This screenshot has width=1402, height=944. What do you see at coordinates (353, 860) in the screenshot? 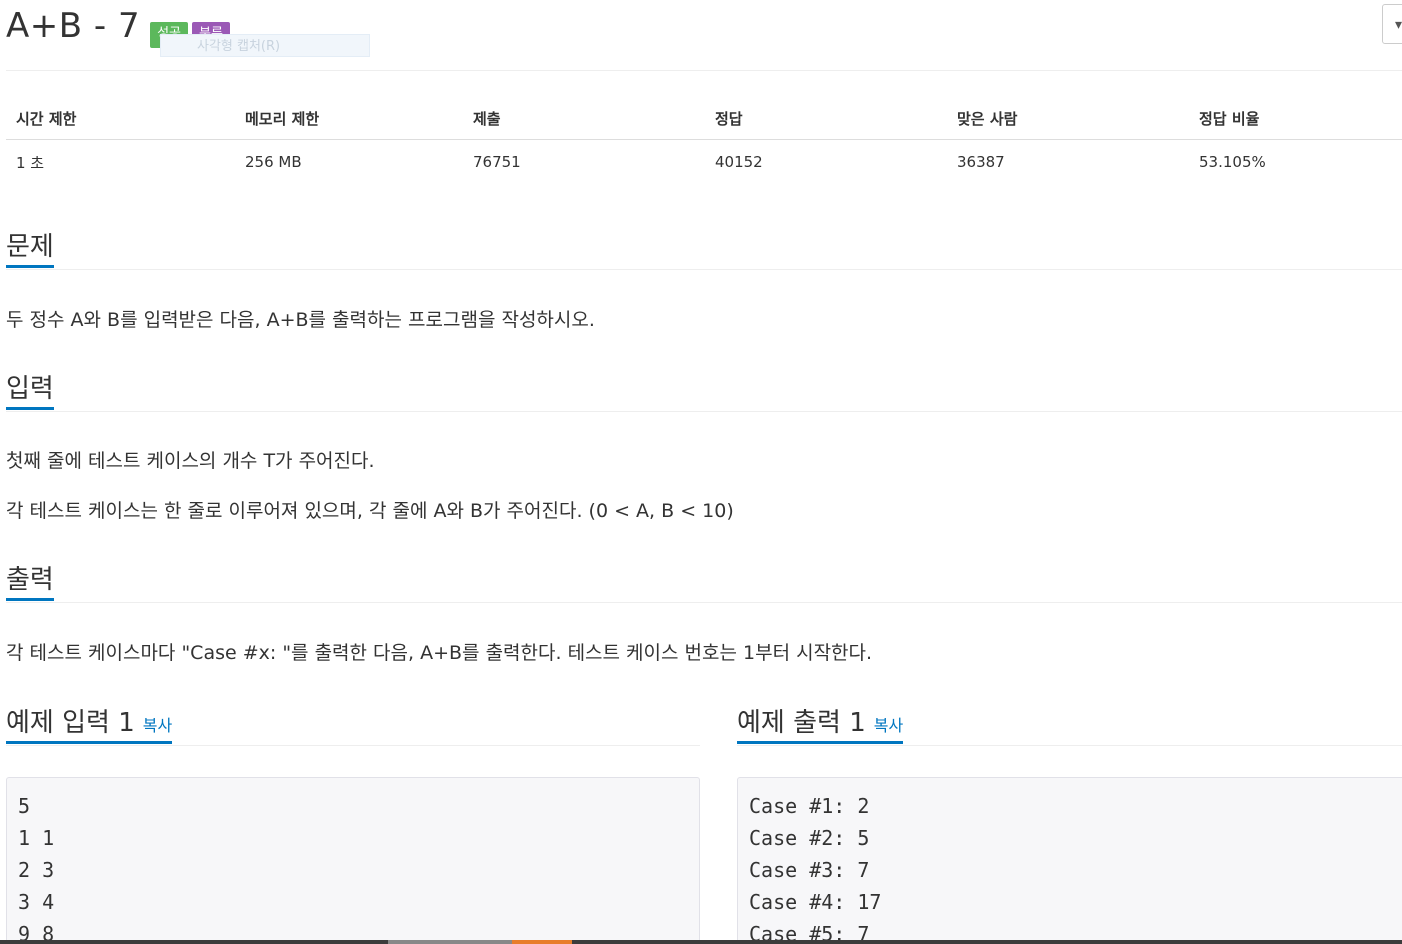
I see `sample-input-box: 5 1 1 2 3 3 4 9 8` at bounding box center [353, 860].